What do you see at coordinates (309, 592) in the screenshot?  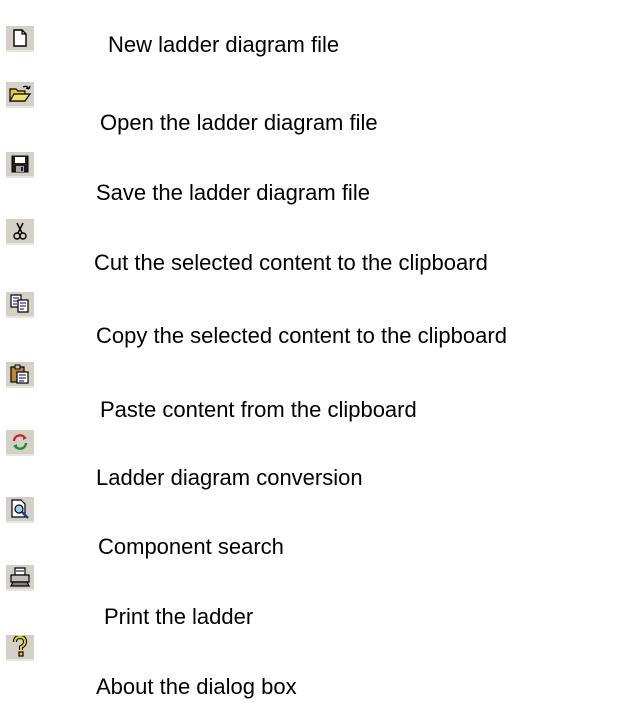 I see `toolbar-help-row-print: Print the ladder` at bounding box center [309, 592].